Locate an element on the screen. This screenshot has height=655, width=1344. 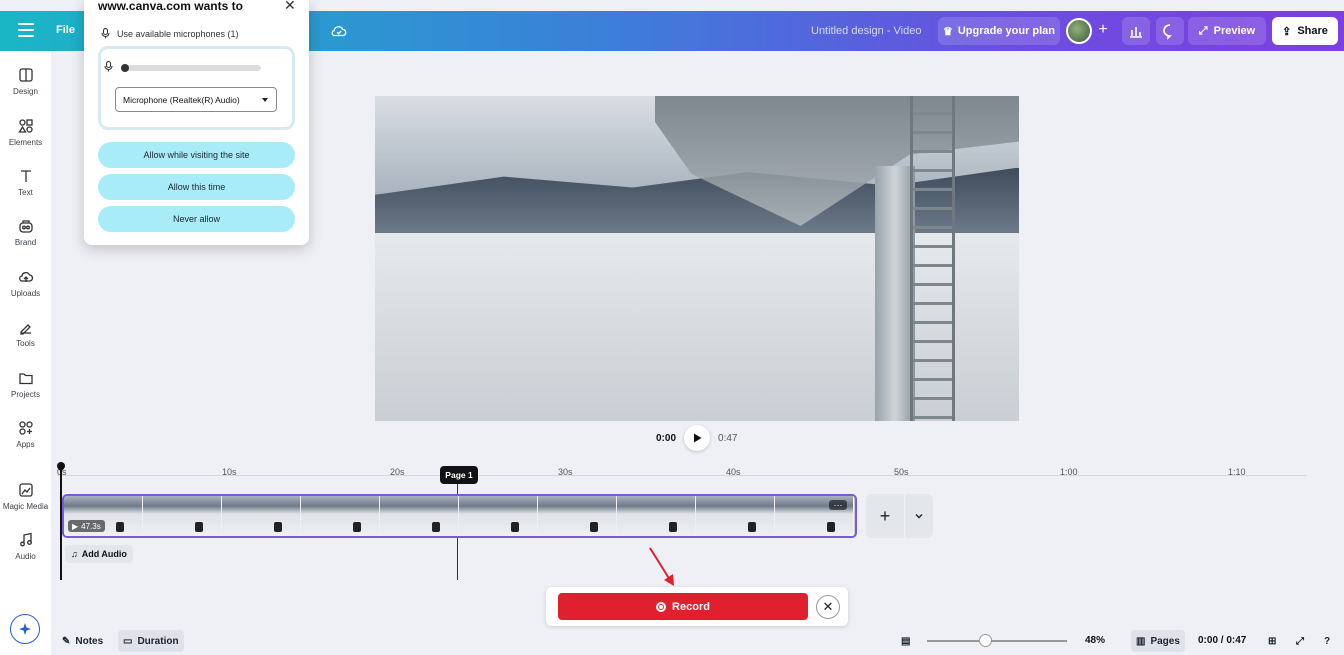
notes-label: Notes is located at coordinates (89, 641).